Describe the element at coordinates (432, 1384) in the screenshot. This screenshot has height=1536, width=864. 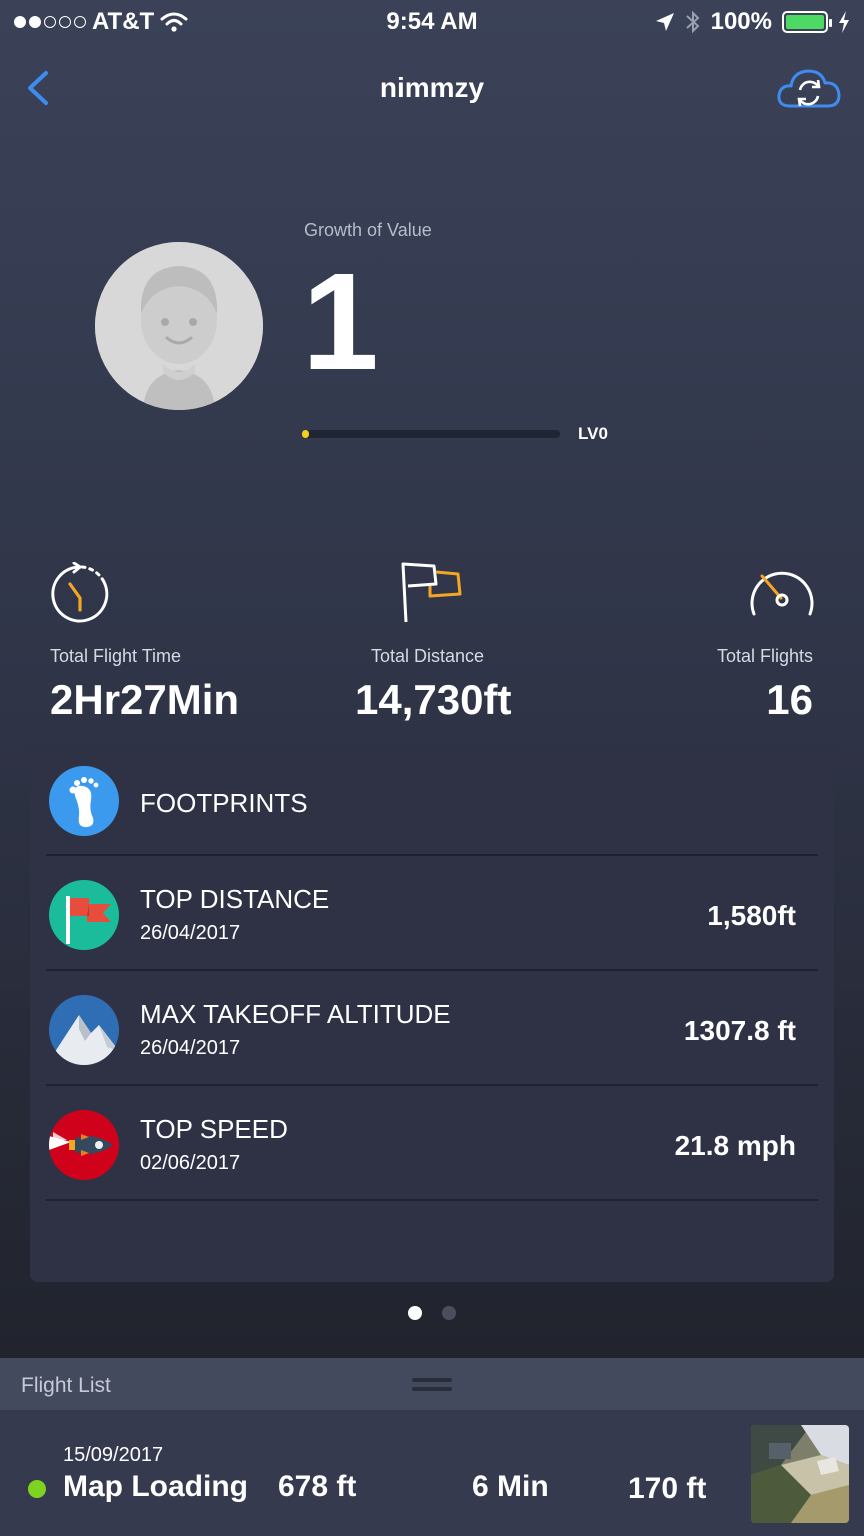
I see `flight-list-header` at that location.